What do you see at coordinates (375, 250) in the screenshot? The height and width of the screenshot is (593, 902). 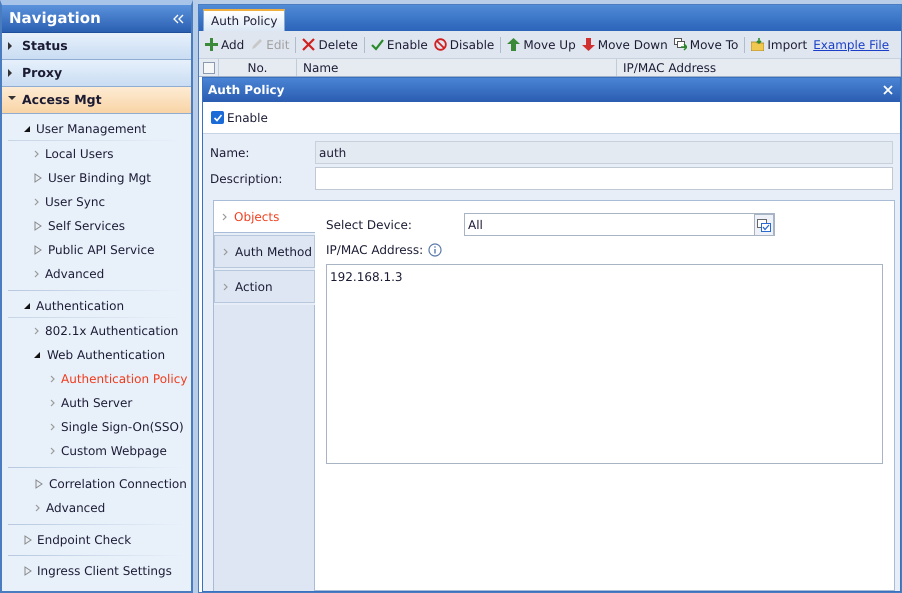 I see `field-label: IP/MAC Address:` at bounding box center [375, 250].